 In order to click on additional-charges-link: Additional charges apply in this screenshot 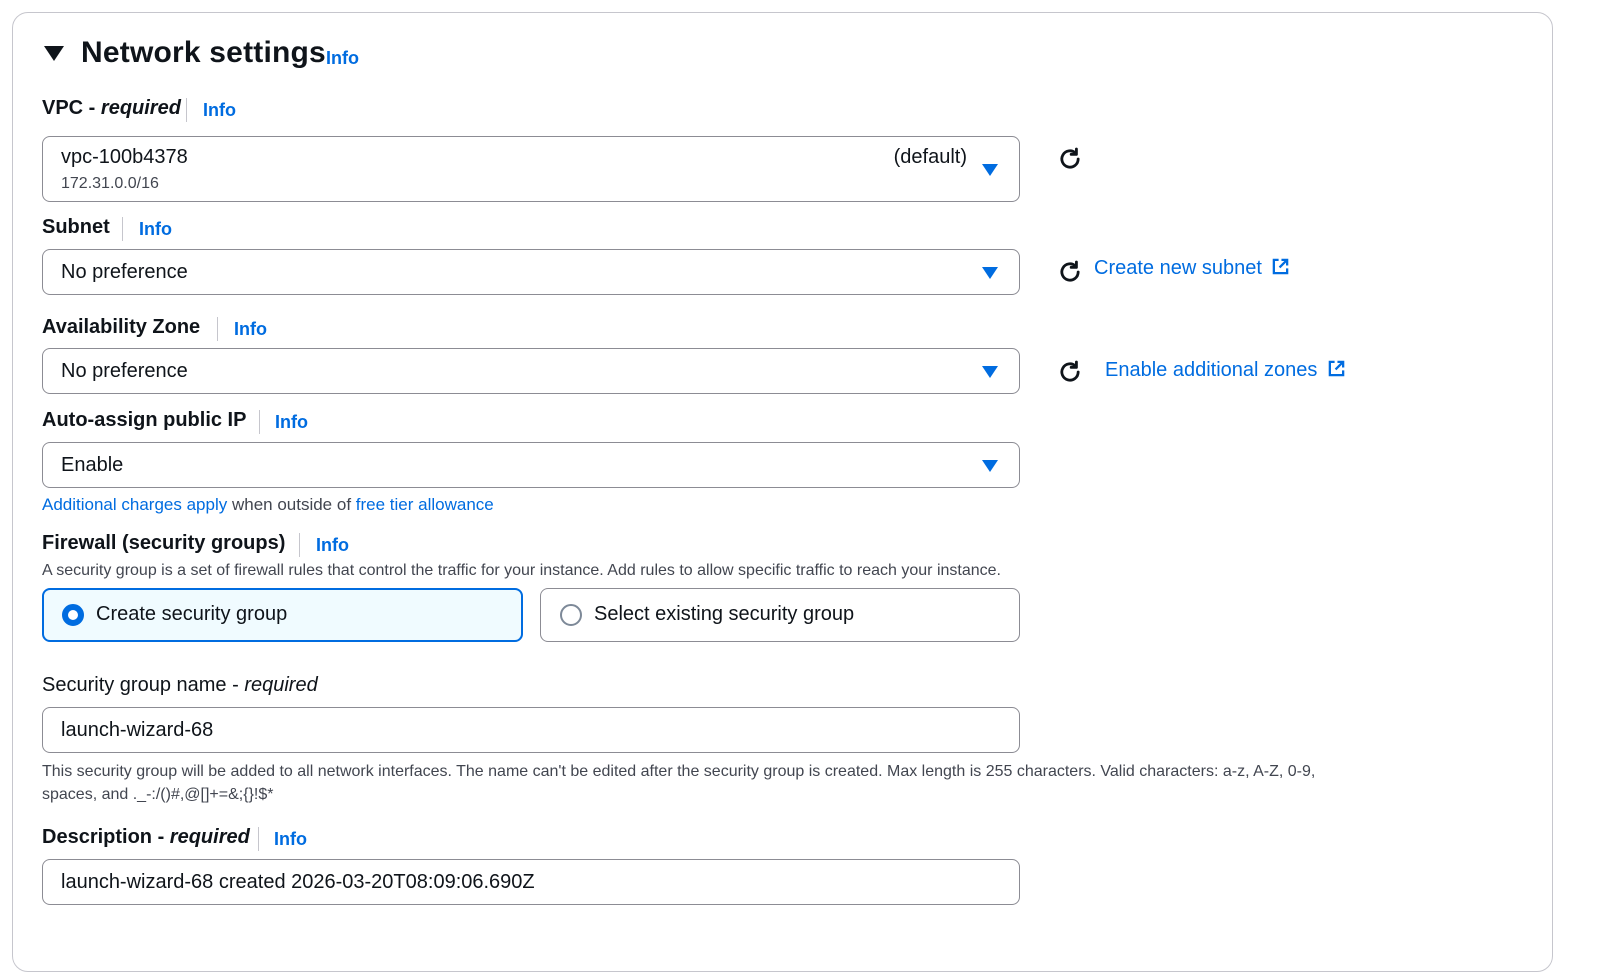, I will do `click(134, 504)`.